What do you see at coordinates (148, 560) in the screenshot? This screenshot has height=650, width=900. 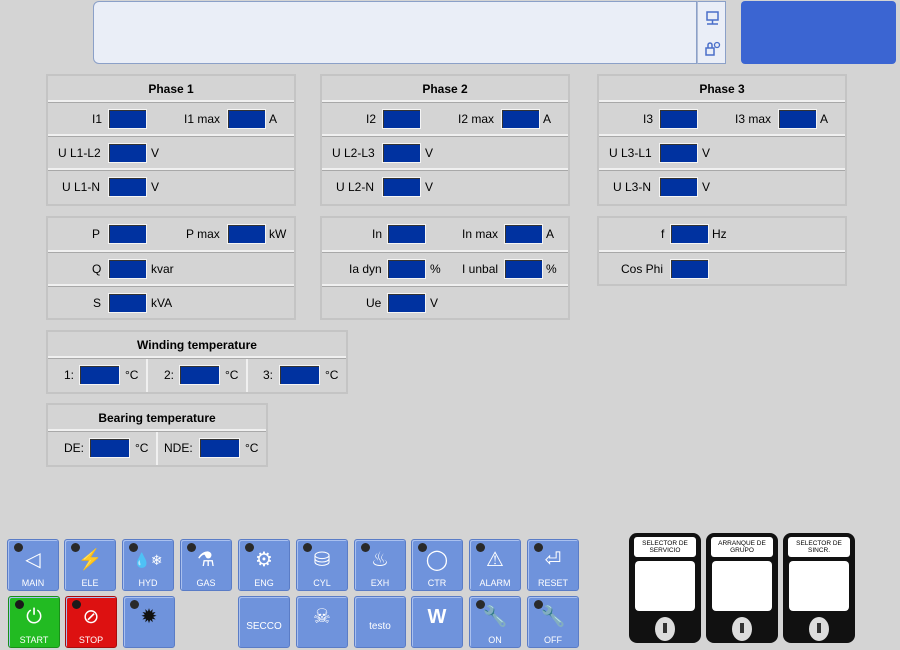 I see `water-snowflake-icon: 💧❄` at bounding box center [148, 560].